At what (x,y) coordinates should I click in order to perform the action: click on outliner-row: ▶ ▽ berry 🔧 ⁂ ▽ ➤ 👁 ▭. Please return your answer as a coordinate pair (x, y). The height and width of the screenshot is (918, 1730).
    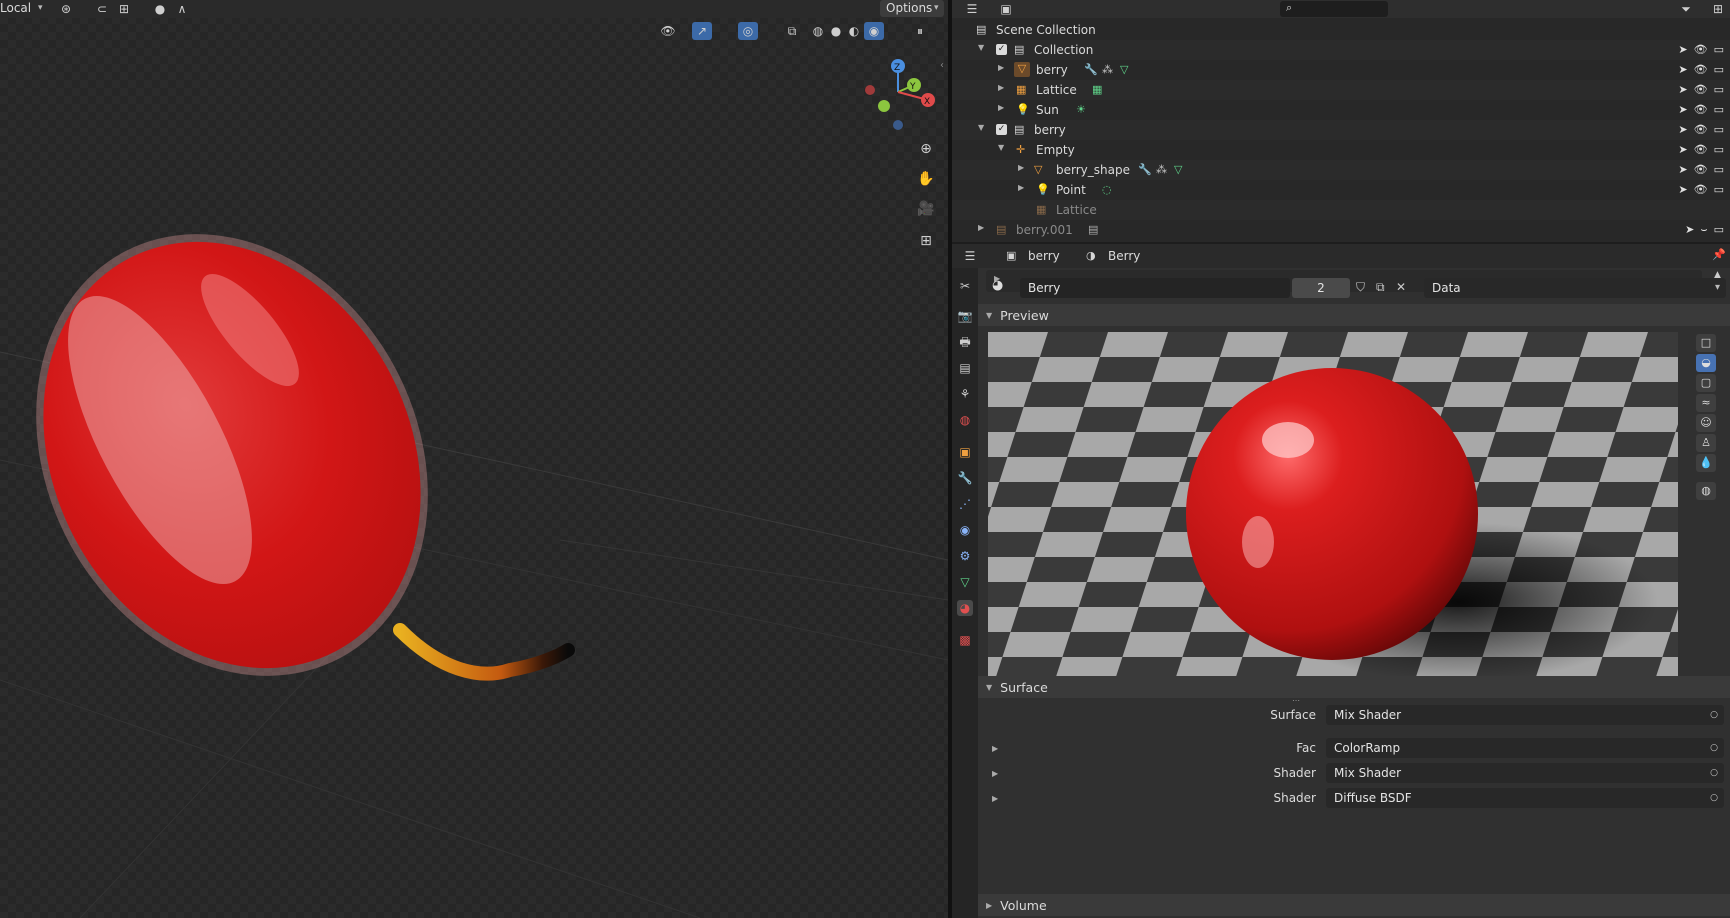
    Looking at the image, I should click on (1341, 70).